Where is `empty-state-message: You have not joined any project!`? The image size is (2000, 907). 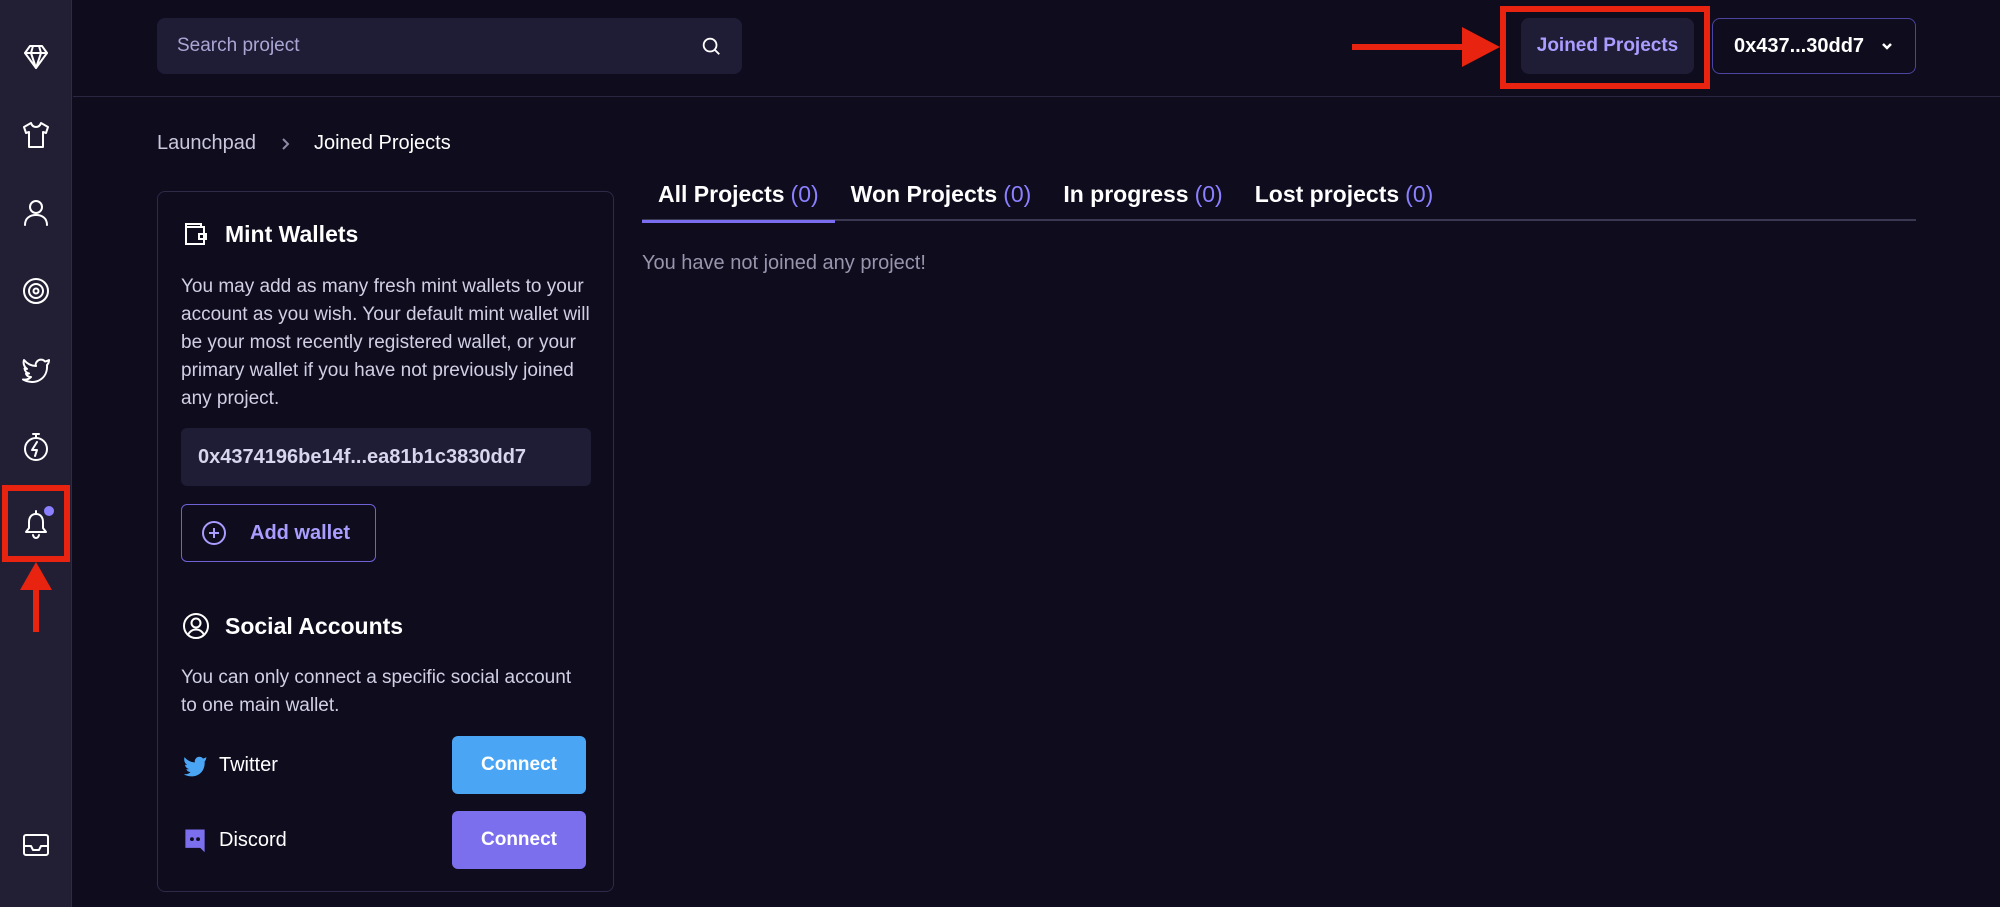 empty-state-message: You have not joined any project! is located at coordinates (784, 263).